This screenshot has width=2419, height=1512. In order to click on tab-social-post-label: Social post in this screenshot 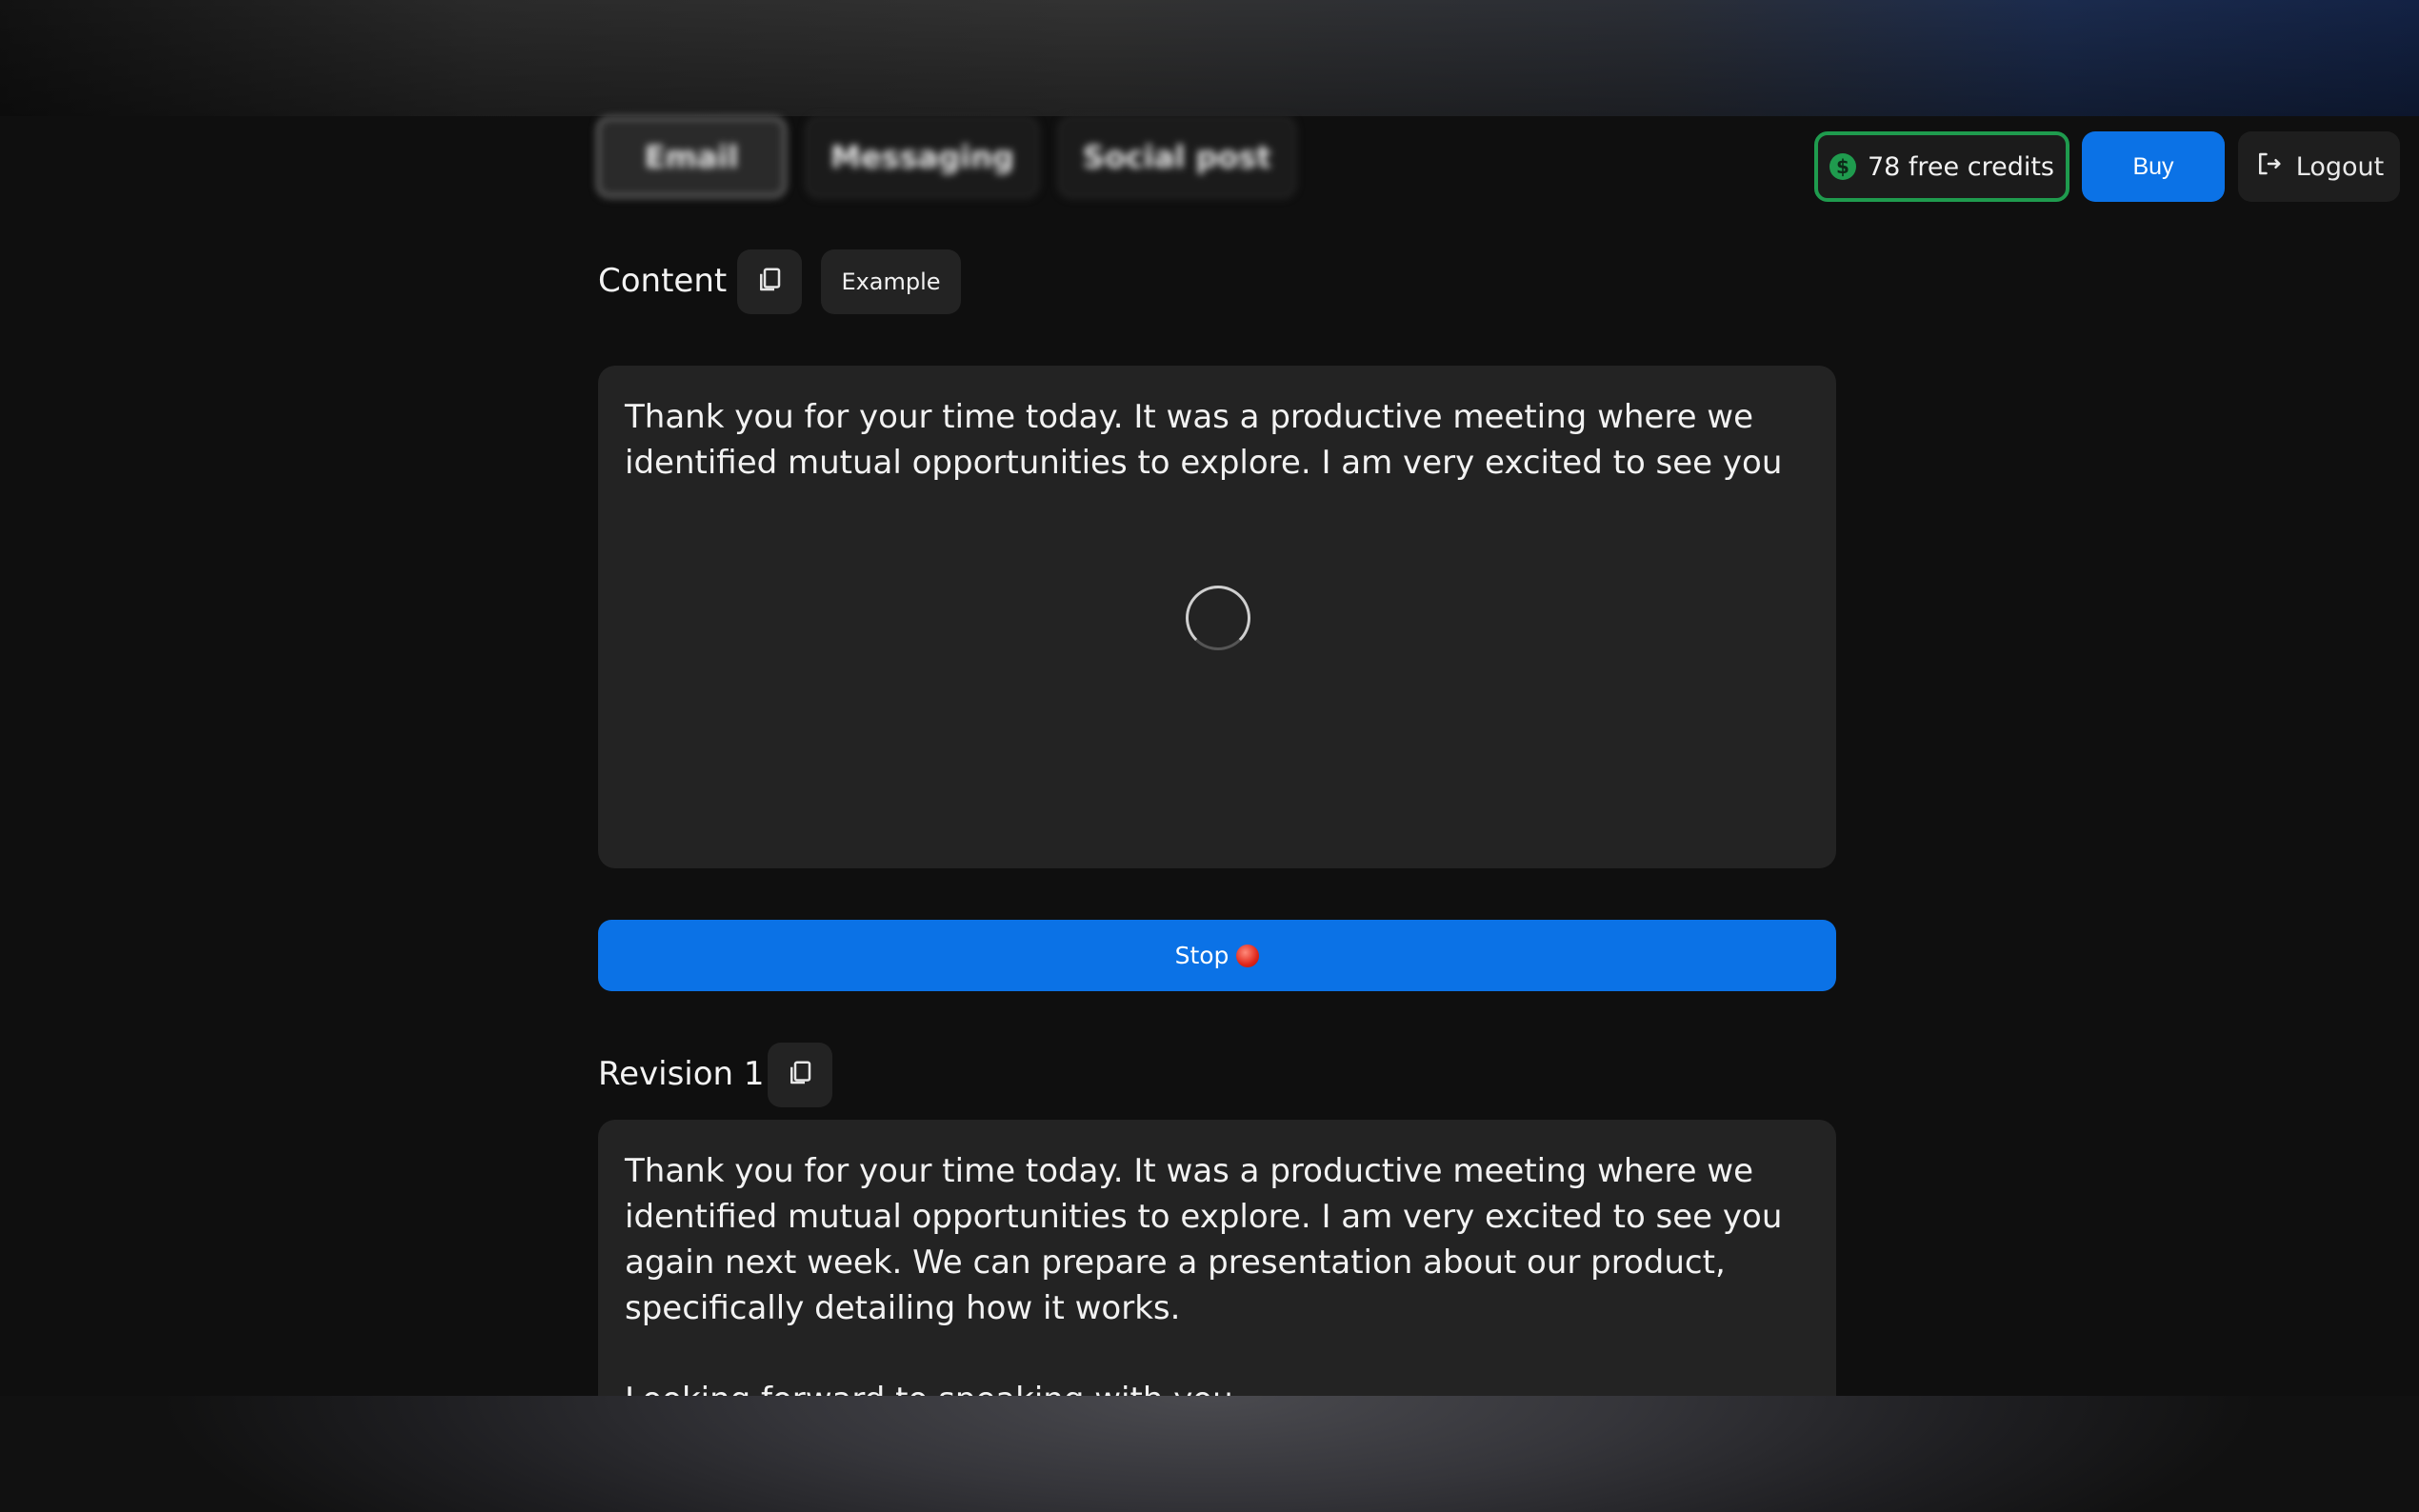, I will do `click(1176, 157)`.